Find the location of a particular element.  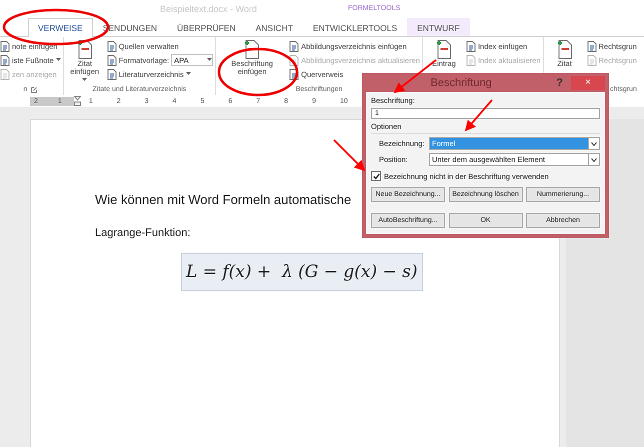

paragraph-text: Lagrange-Funktion: is located at coordinates (142, 233).